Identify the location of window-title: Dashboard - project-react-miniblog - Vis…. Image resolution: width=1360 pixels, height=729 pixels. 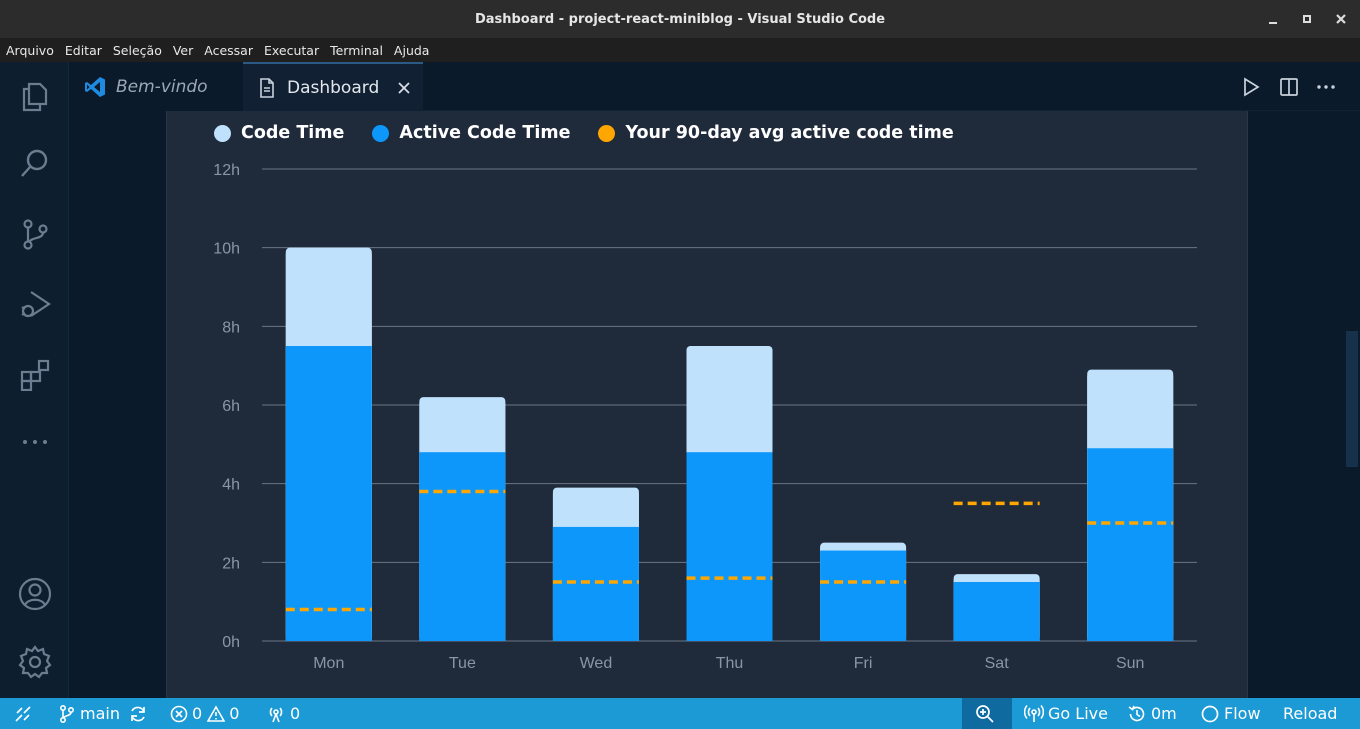
(680, 19).